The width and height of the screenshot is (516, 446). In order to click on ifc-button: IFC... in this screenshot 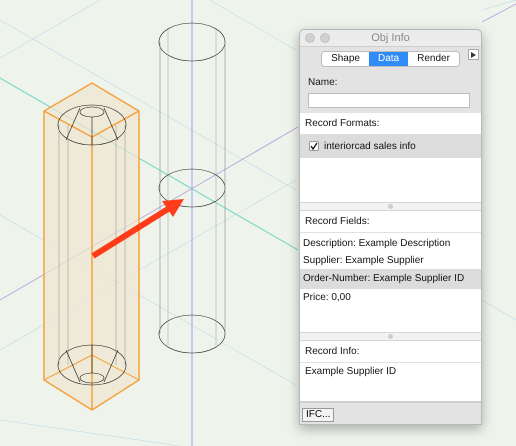, I will do `click(318, 415)`.